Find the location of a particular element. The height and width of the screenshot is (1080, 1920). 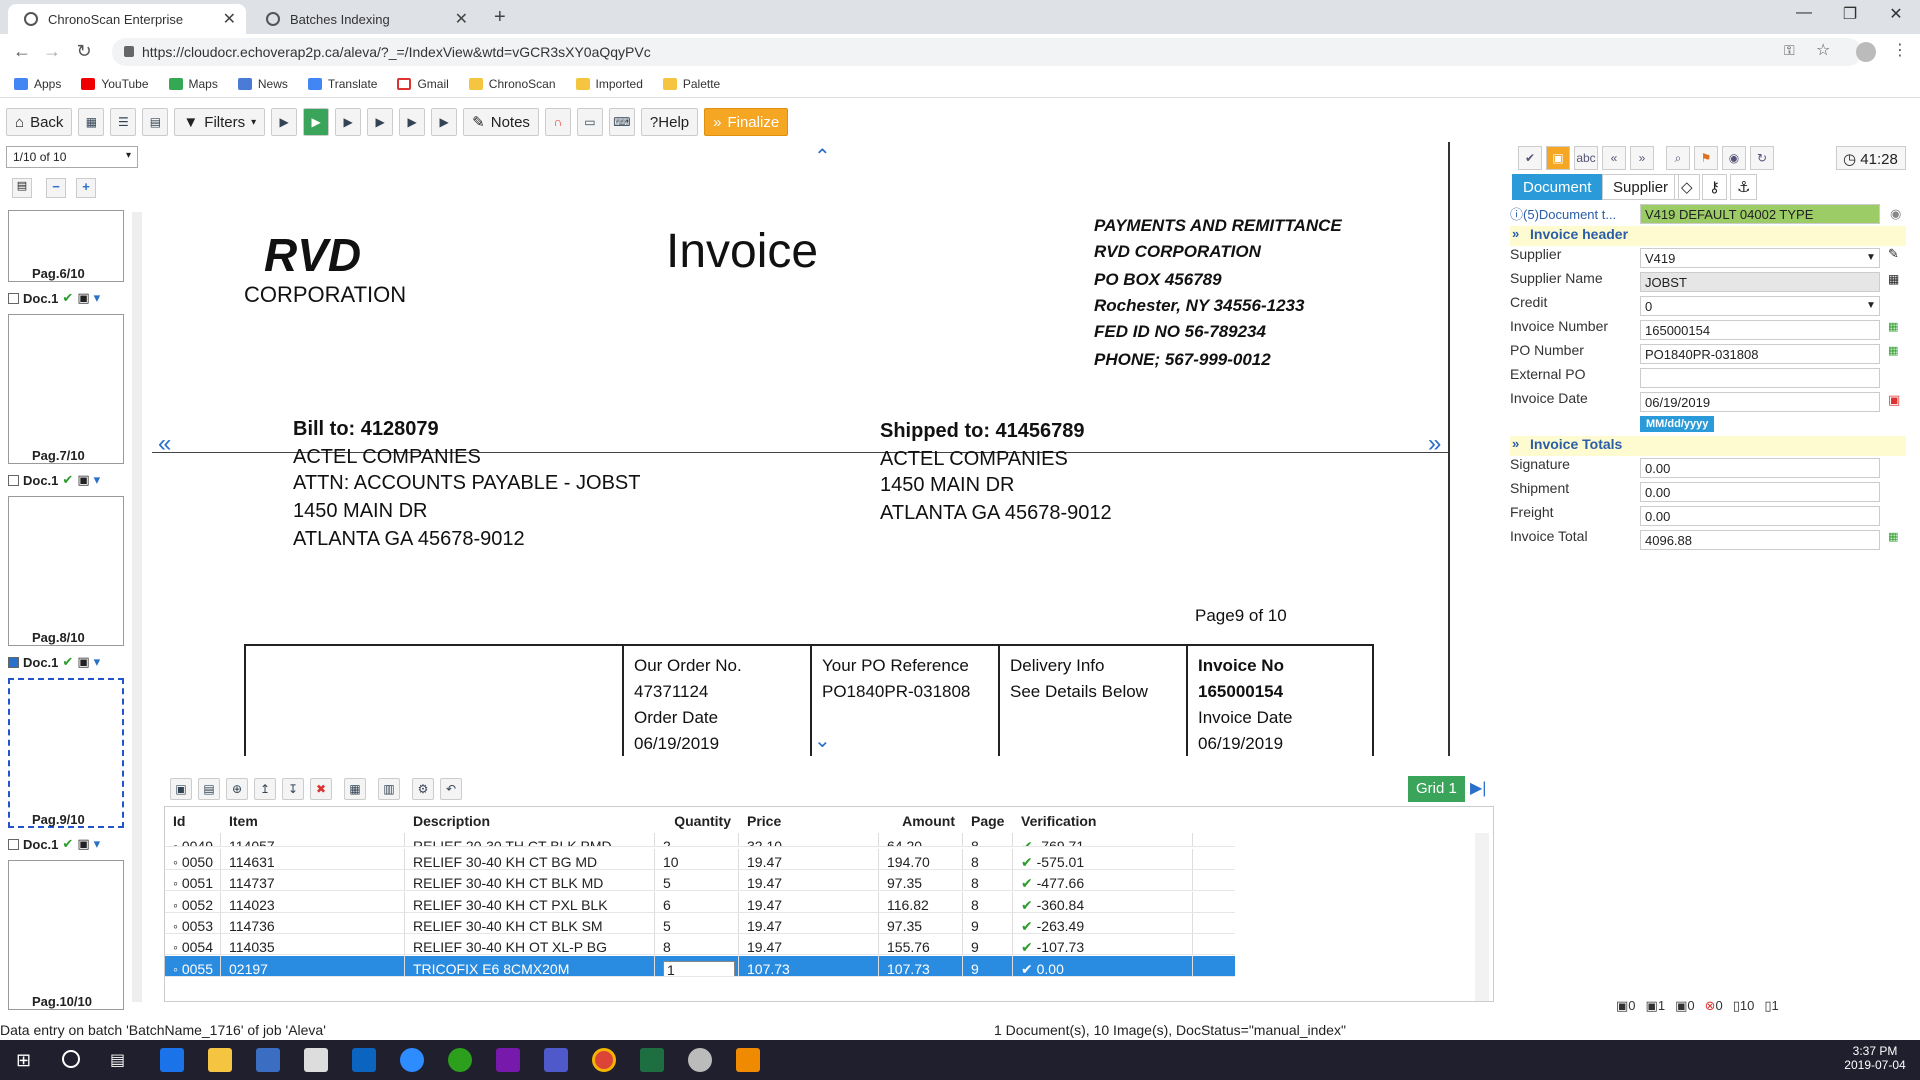

scroll-down-icon: ⌄ is located at coordinates (822, 740).